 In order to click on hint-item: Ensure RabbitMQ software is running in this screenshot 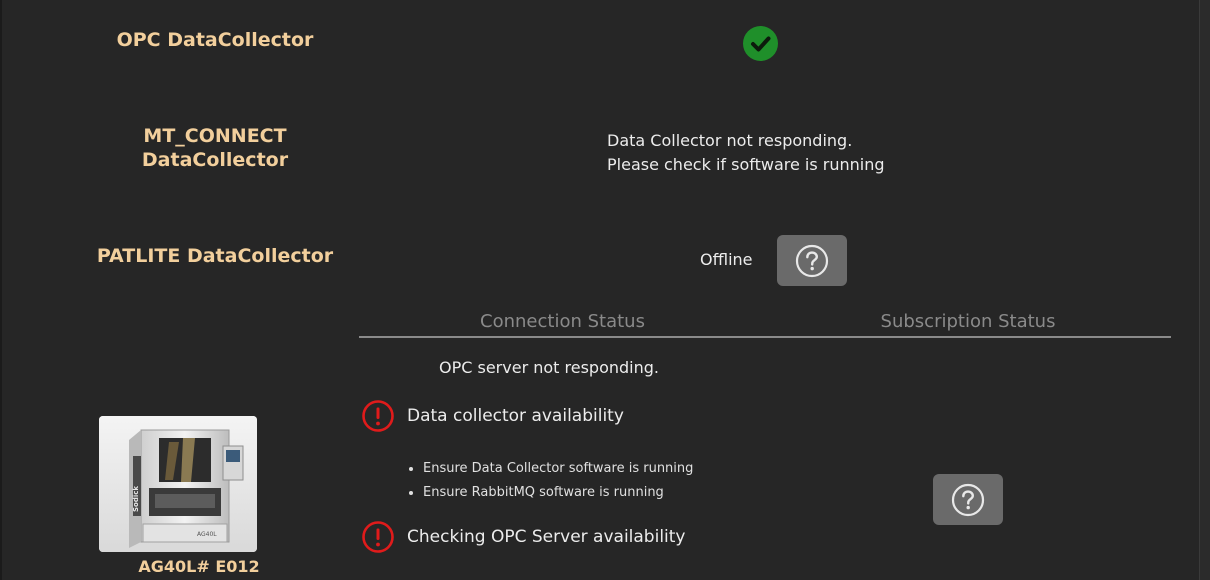, I will do `click(558, 493)`.